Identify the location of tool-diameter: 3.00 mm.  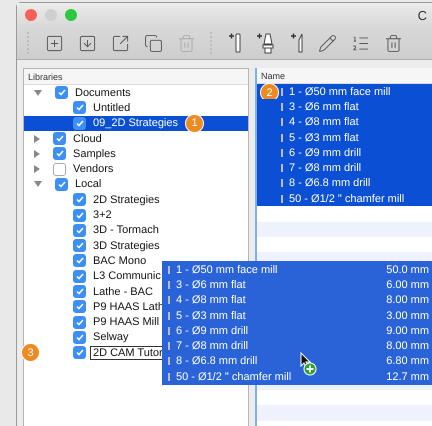
(407, 316).